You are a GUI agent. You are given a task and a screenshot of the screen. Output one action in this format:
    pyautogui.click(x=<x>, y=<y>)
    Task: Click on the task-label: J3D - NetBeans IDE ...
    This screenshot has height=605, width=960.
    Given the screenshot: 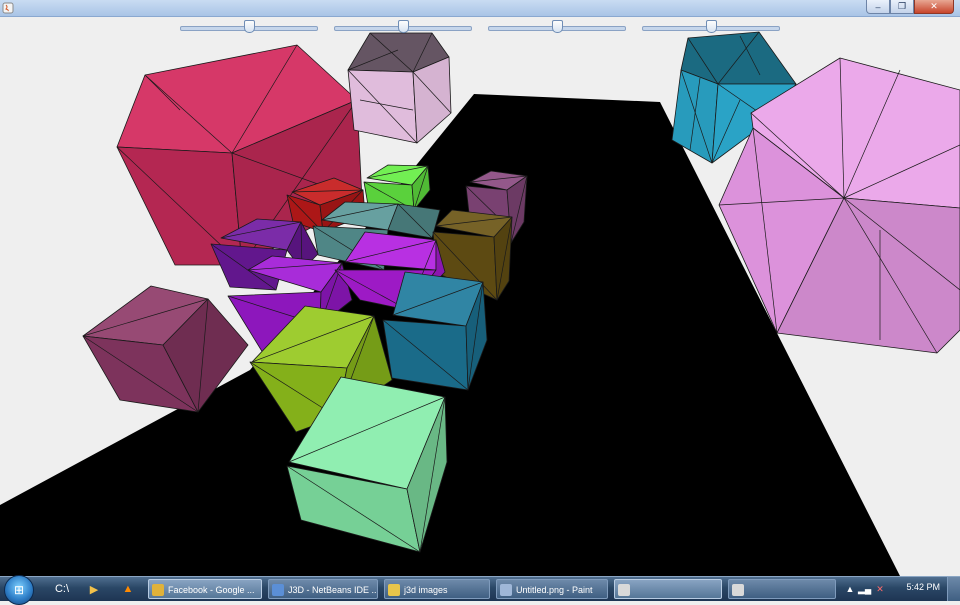 What is the action you would take?
    pyautogui.click(x=333, y=590)
    